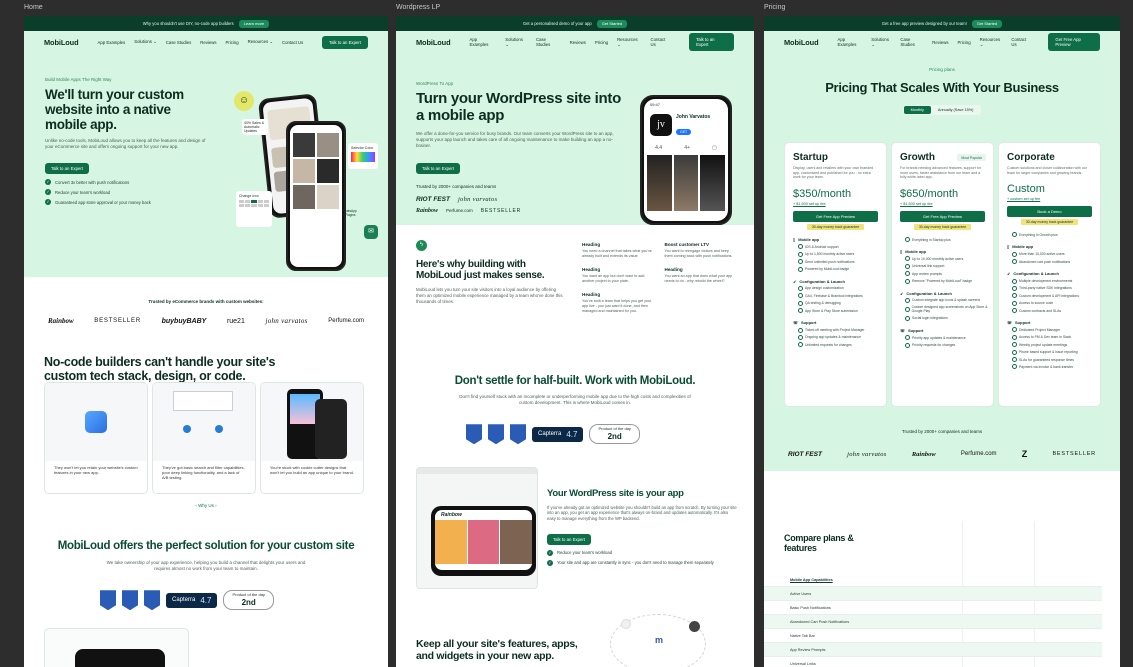  I want to click on compare-row: Abandoned Cart Push Notifications, so click(933, 622).